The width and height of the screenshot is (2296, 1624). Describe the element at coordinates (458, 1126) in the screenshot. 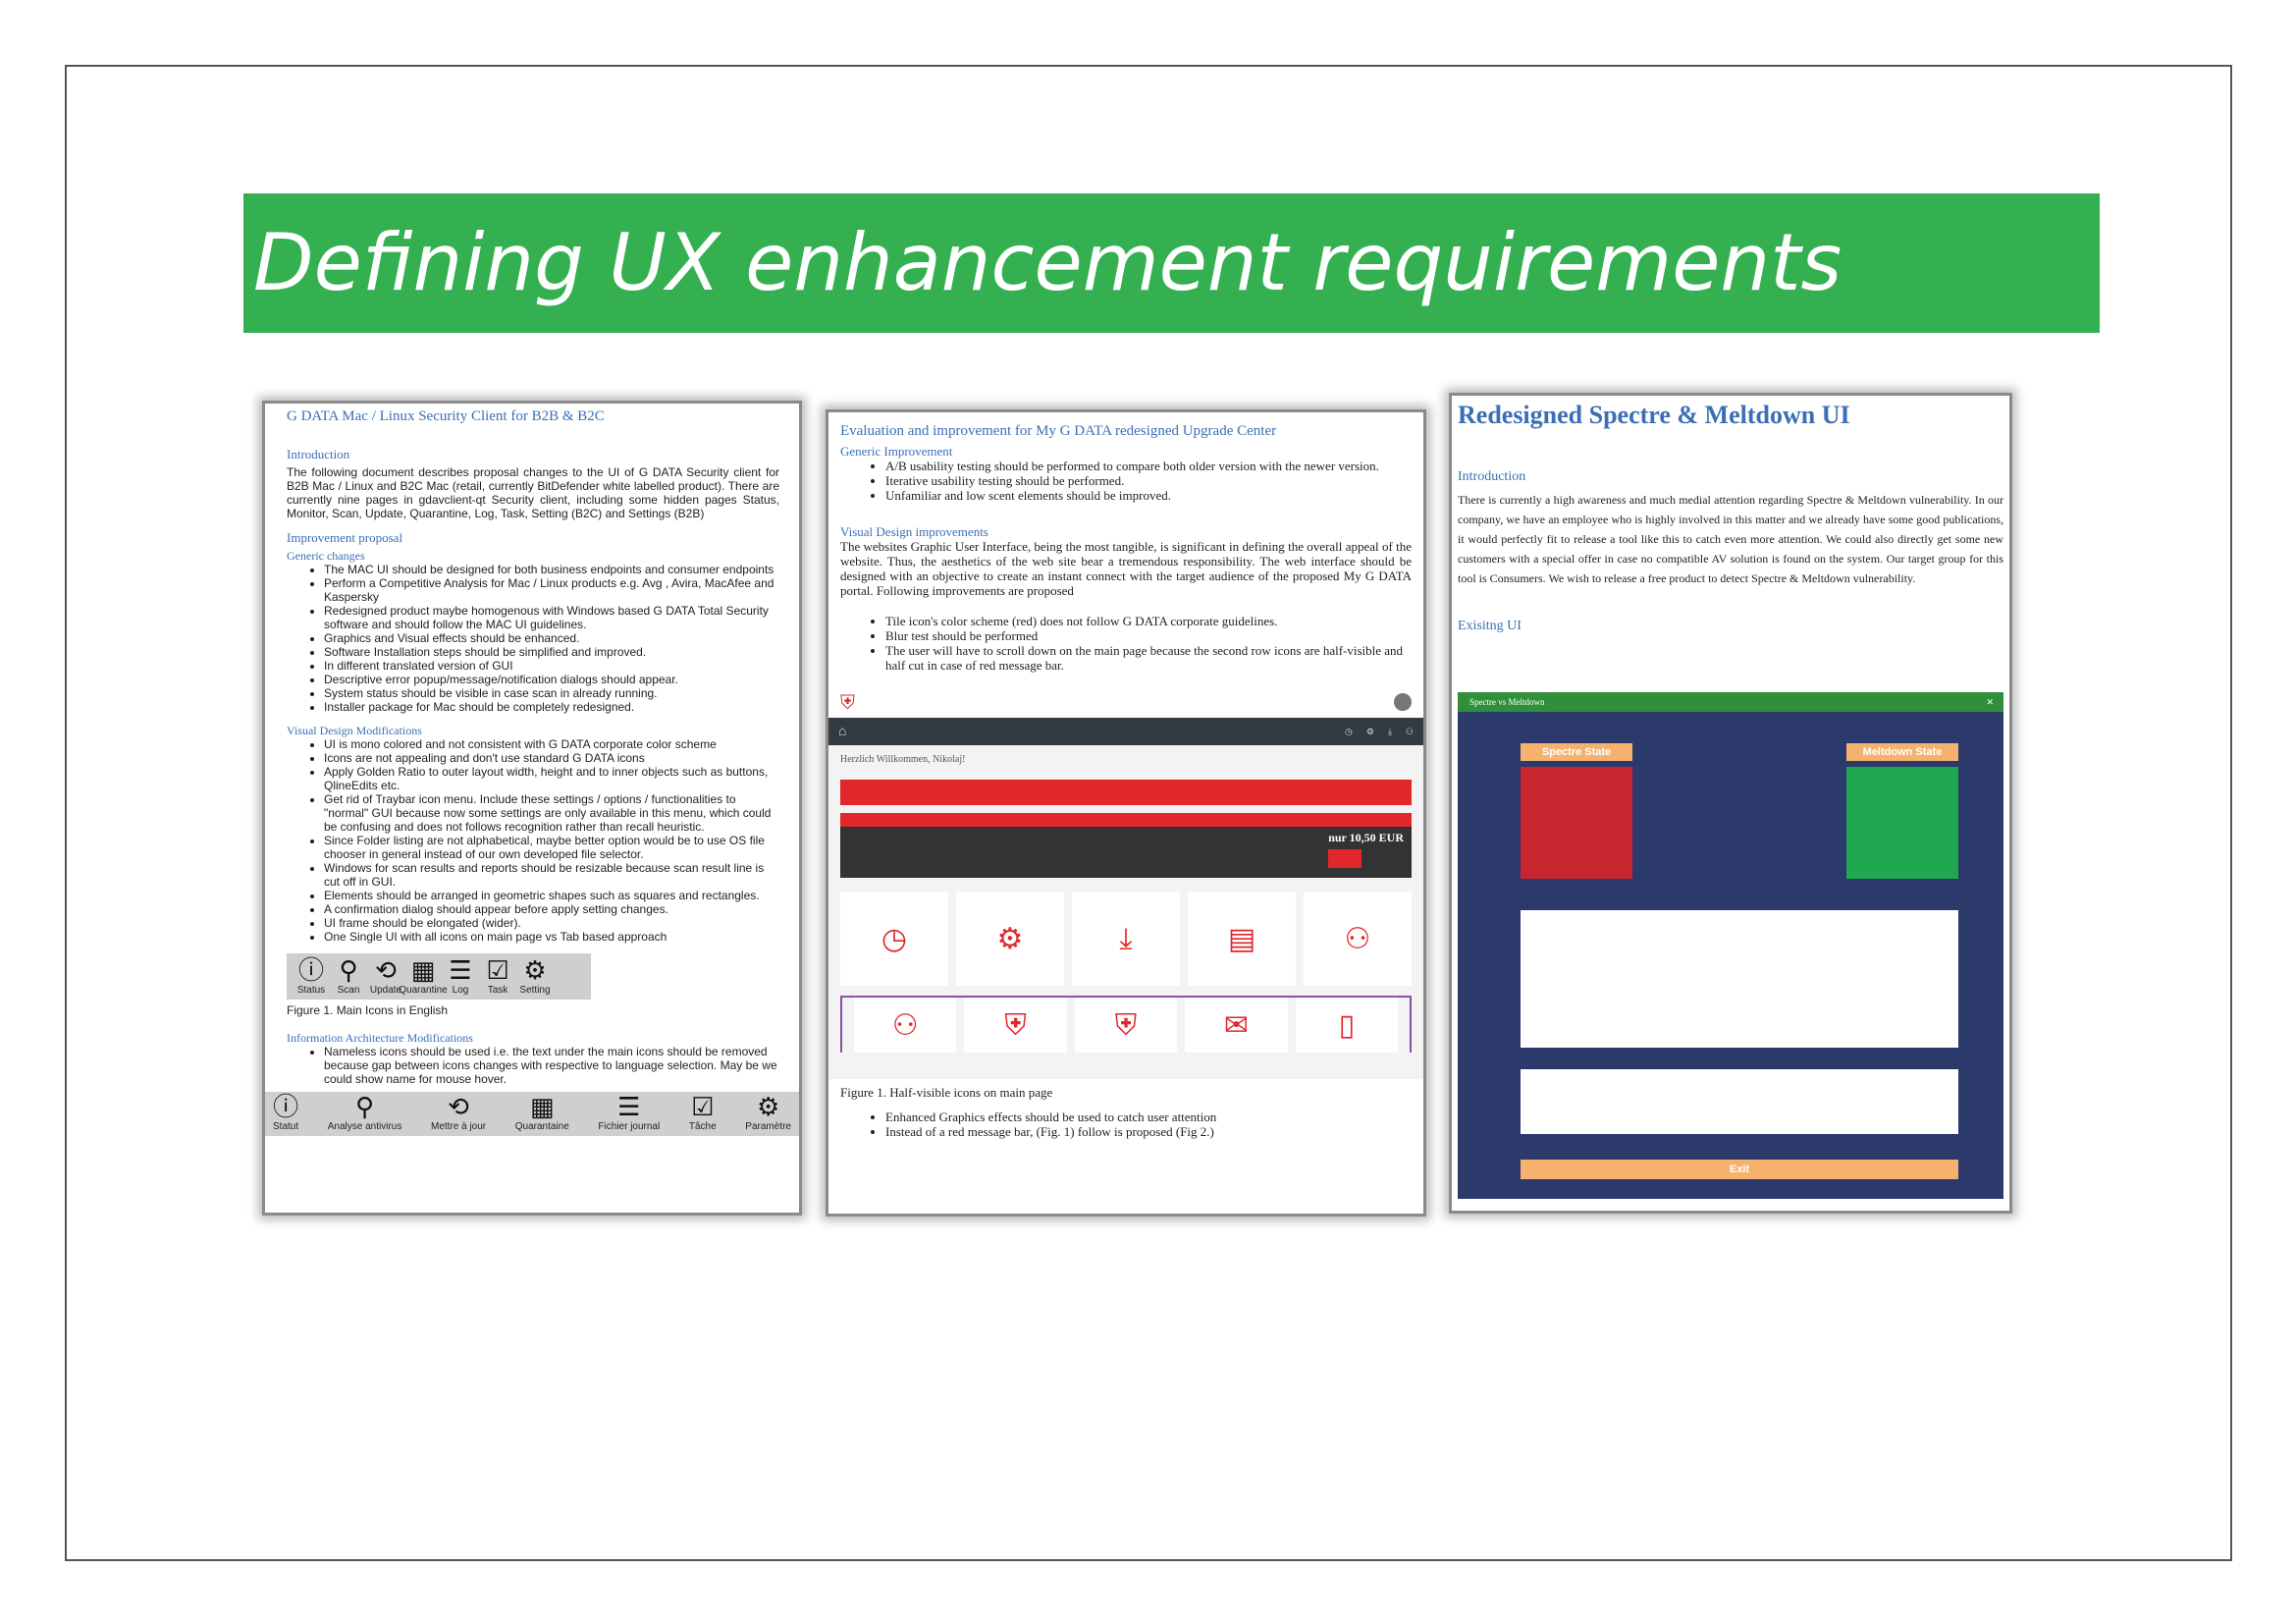

I see `icon-label: Mettre à jour` at that location.